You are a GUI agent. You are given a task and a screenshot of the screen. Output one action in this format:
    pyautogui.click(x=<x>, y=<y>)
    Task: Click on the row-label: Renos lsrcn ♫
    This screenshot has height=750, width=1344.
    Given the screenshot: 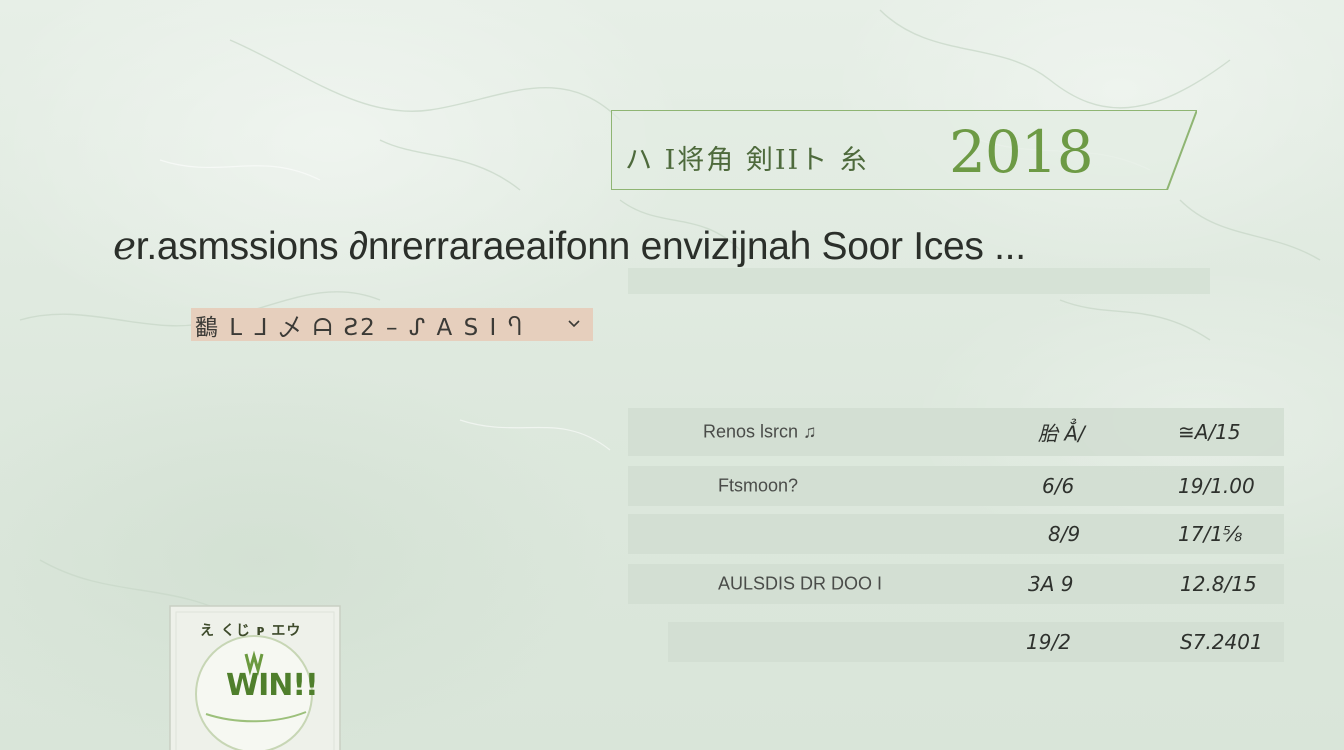 What is the action you would take?
    pyautogui.click(x=760, y=431)
    